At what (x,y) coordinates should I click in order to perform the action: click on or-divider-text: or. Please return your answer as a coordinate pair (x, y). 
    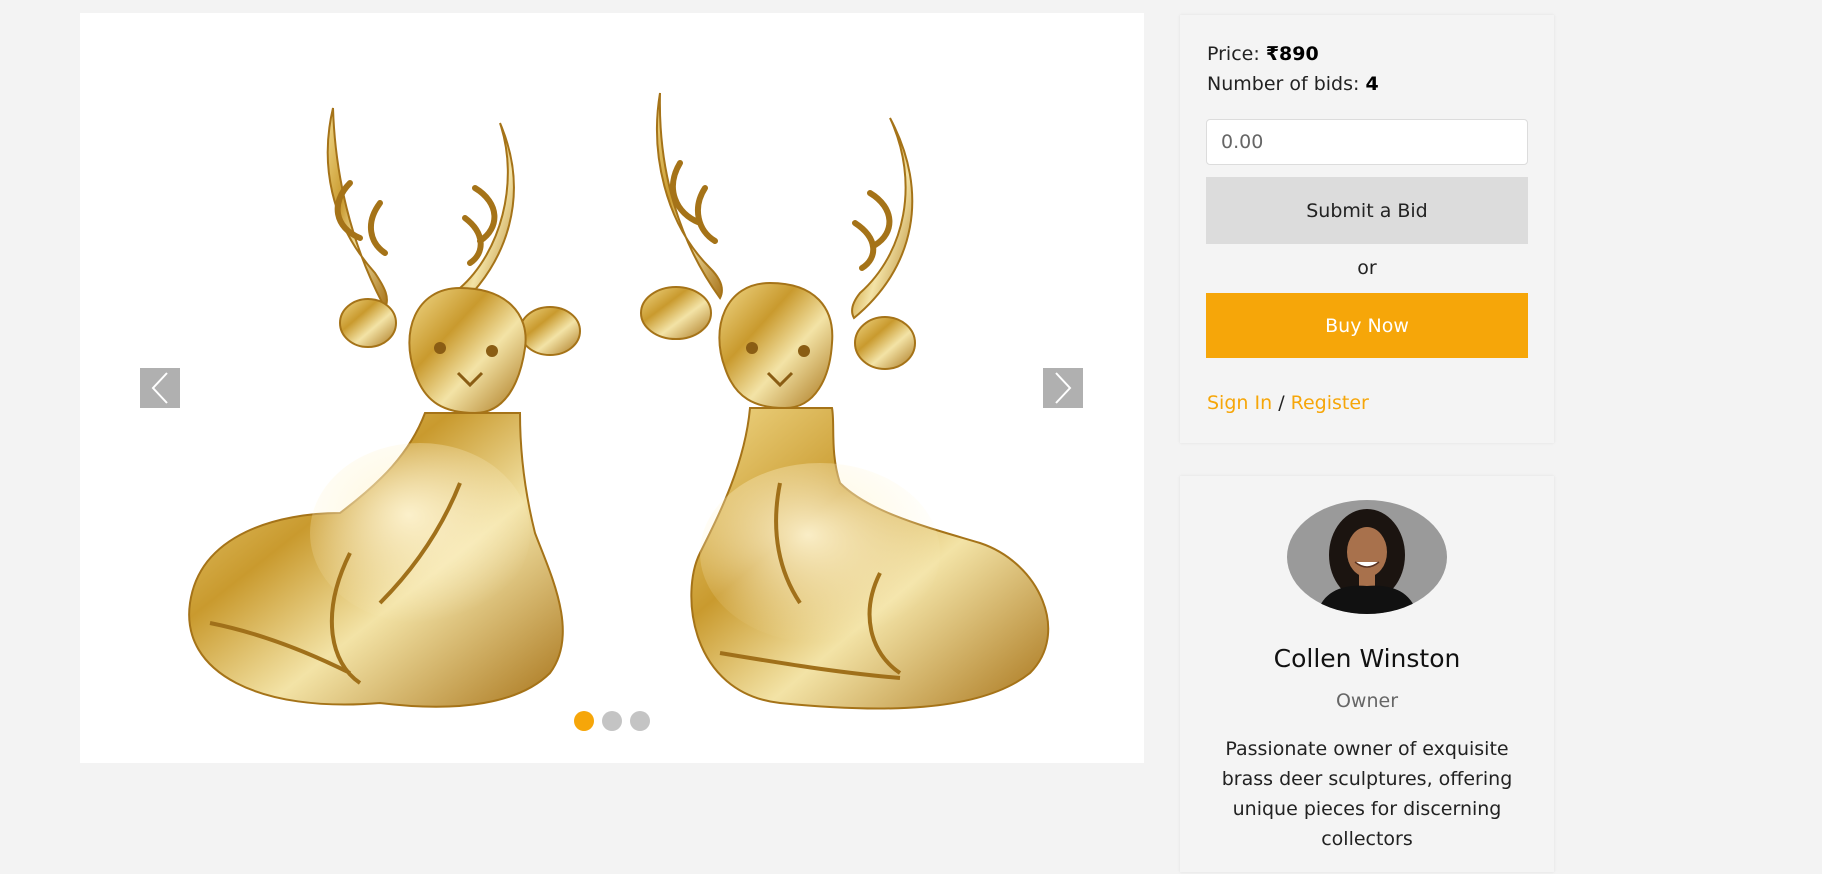
    Looking at the image, I should click on (1367, 268).